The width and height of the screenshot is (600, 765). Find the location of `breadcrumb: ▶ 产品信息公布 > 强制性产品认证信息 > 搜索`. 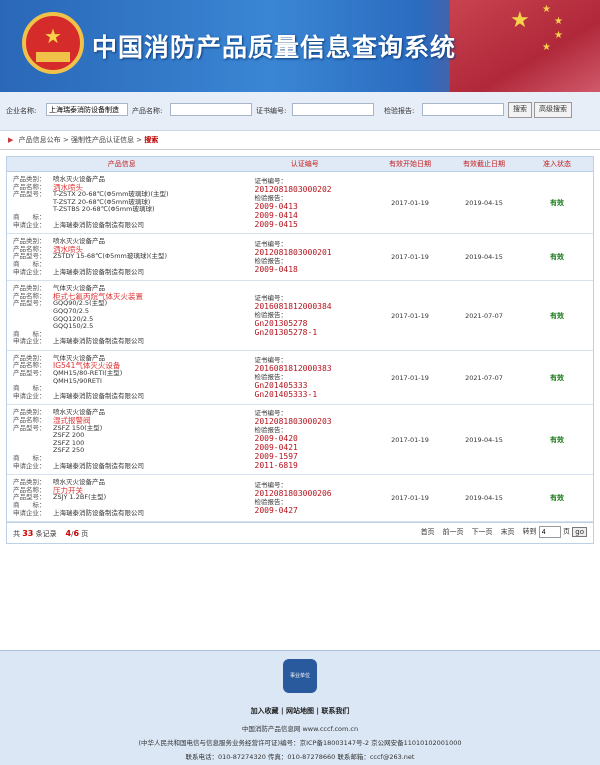

breadcrumb: ▶ 产品信息公布 > 强制性产品认证信息 > 搜索 is located at coordinates (300, 140).